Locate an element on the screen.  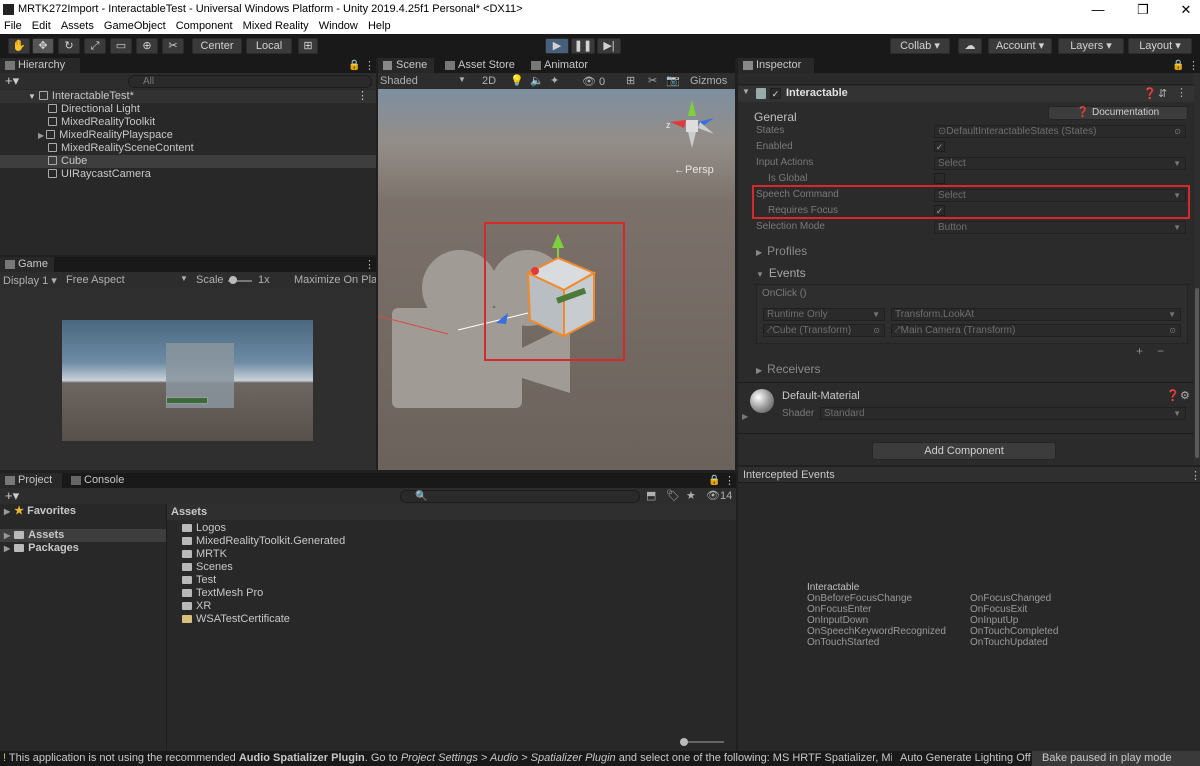
folder-item: Scenes is located at coordinates (207, 567).